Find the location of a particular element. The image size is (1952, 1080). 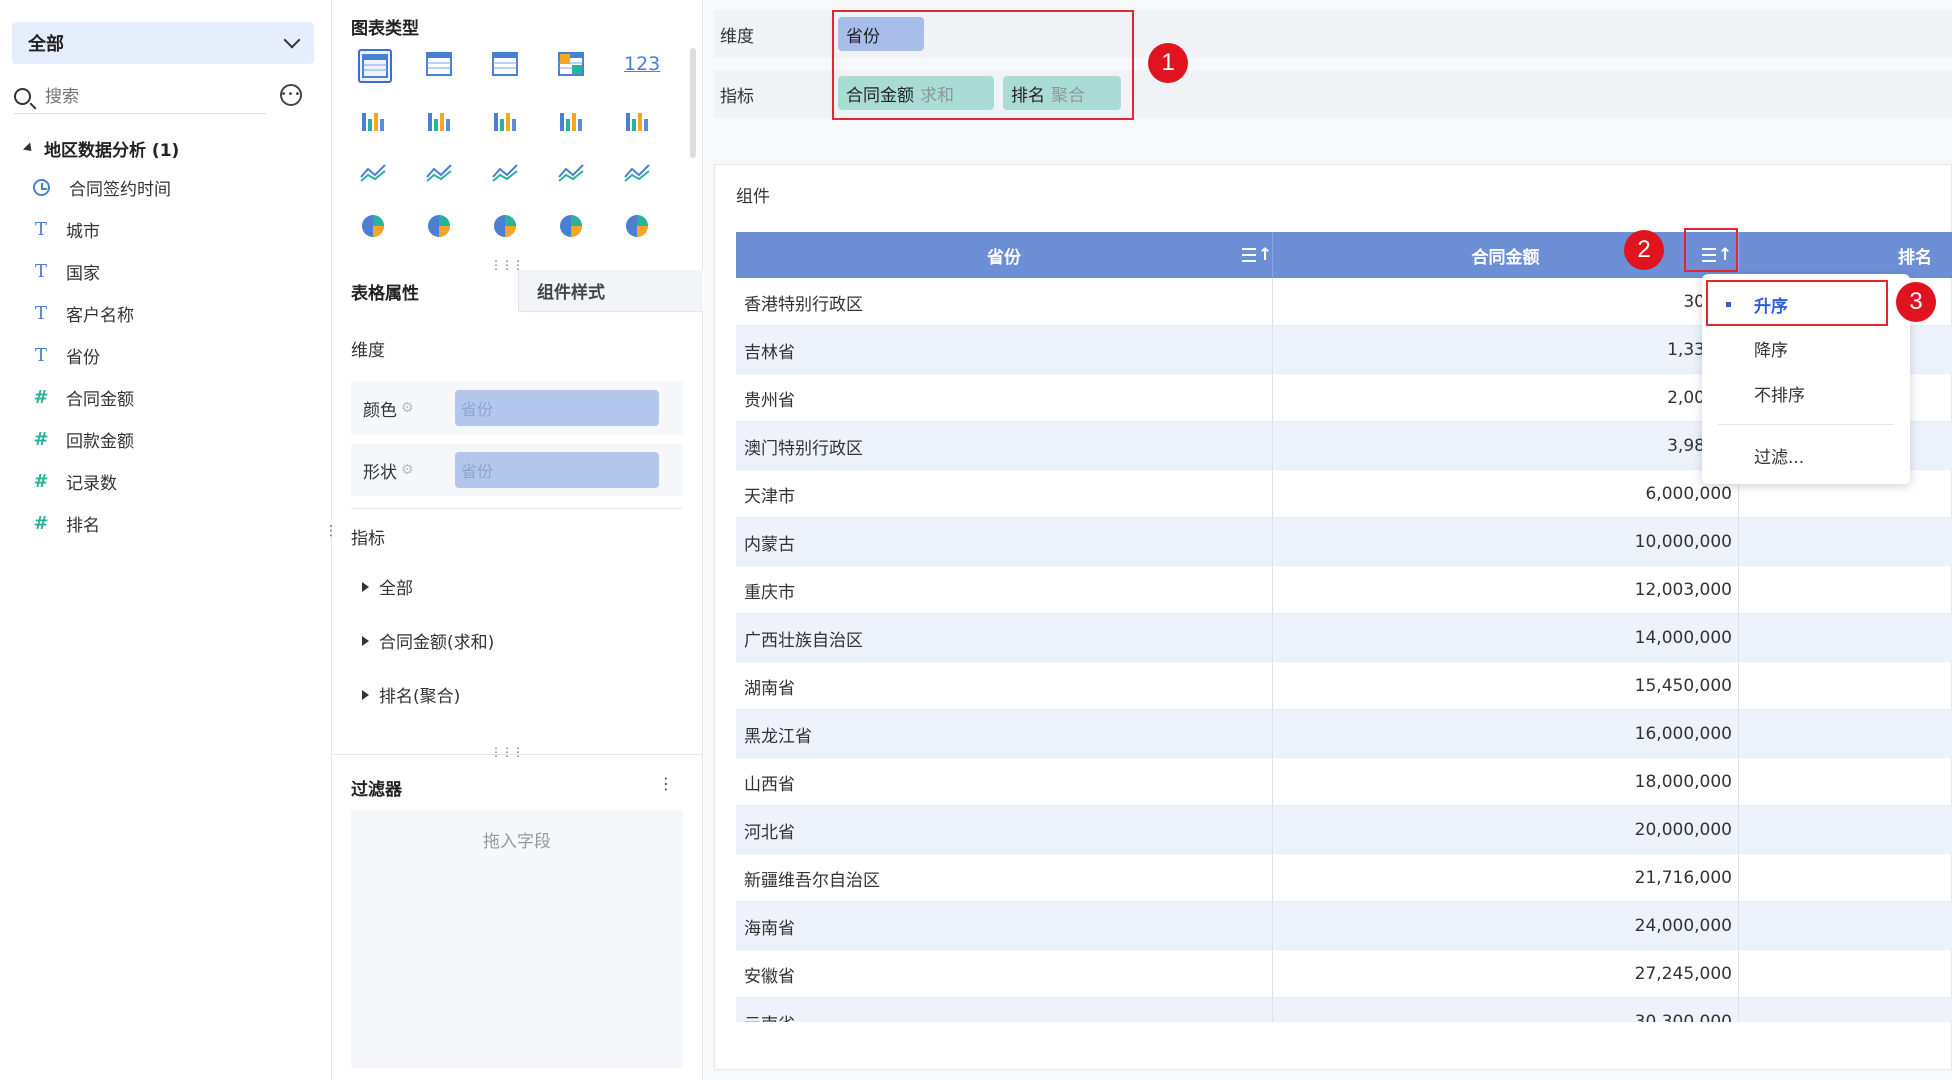

column-icon is located at coordinates (507, 120).